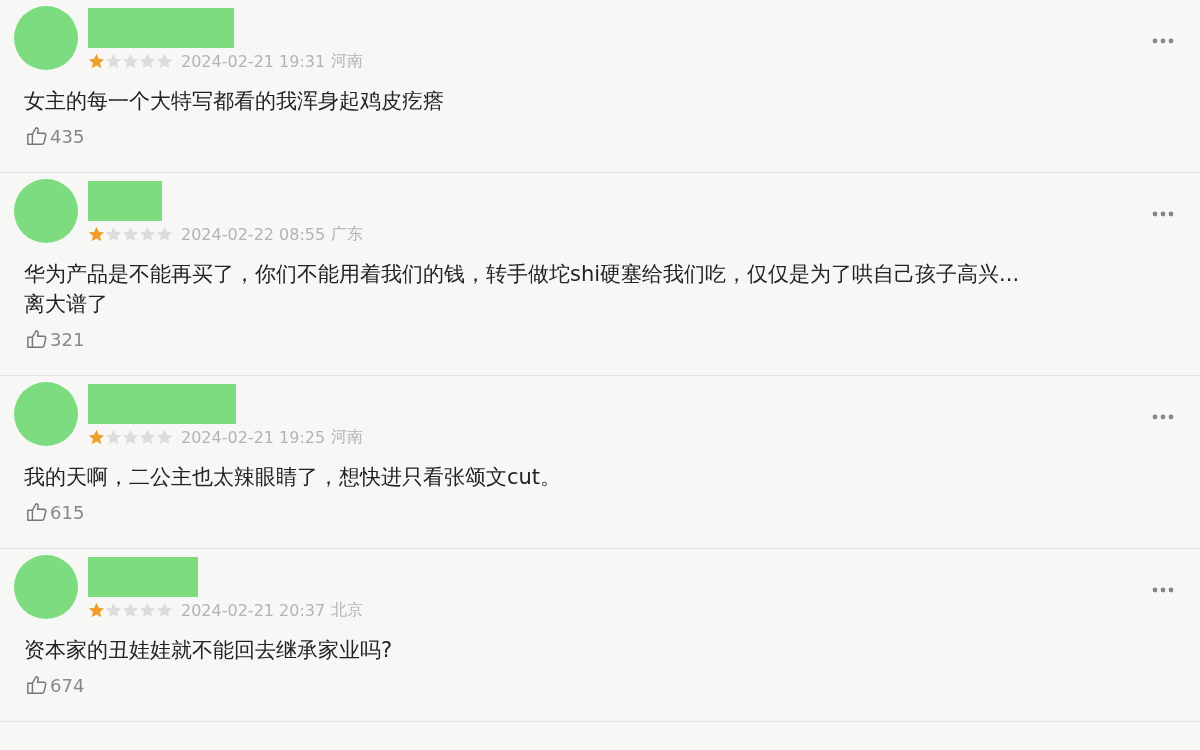  Describe the element at coordinates (234, 101) in the screenshot. I see `comment-text: 女主的每一个大特写都看的我浑身起鸡皮疙瘩` at that location.